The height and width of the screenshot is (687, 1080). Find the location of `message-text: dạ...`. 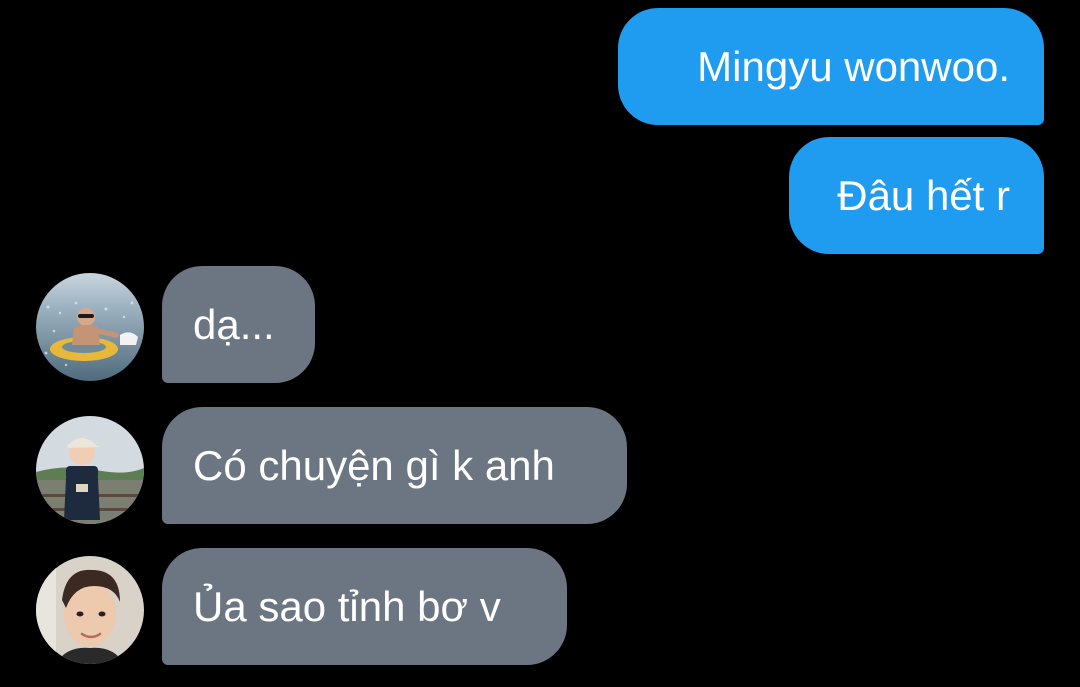

message-text: dạ... is located at coordinates (234, 324).